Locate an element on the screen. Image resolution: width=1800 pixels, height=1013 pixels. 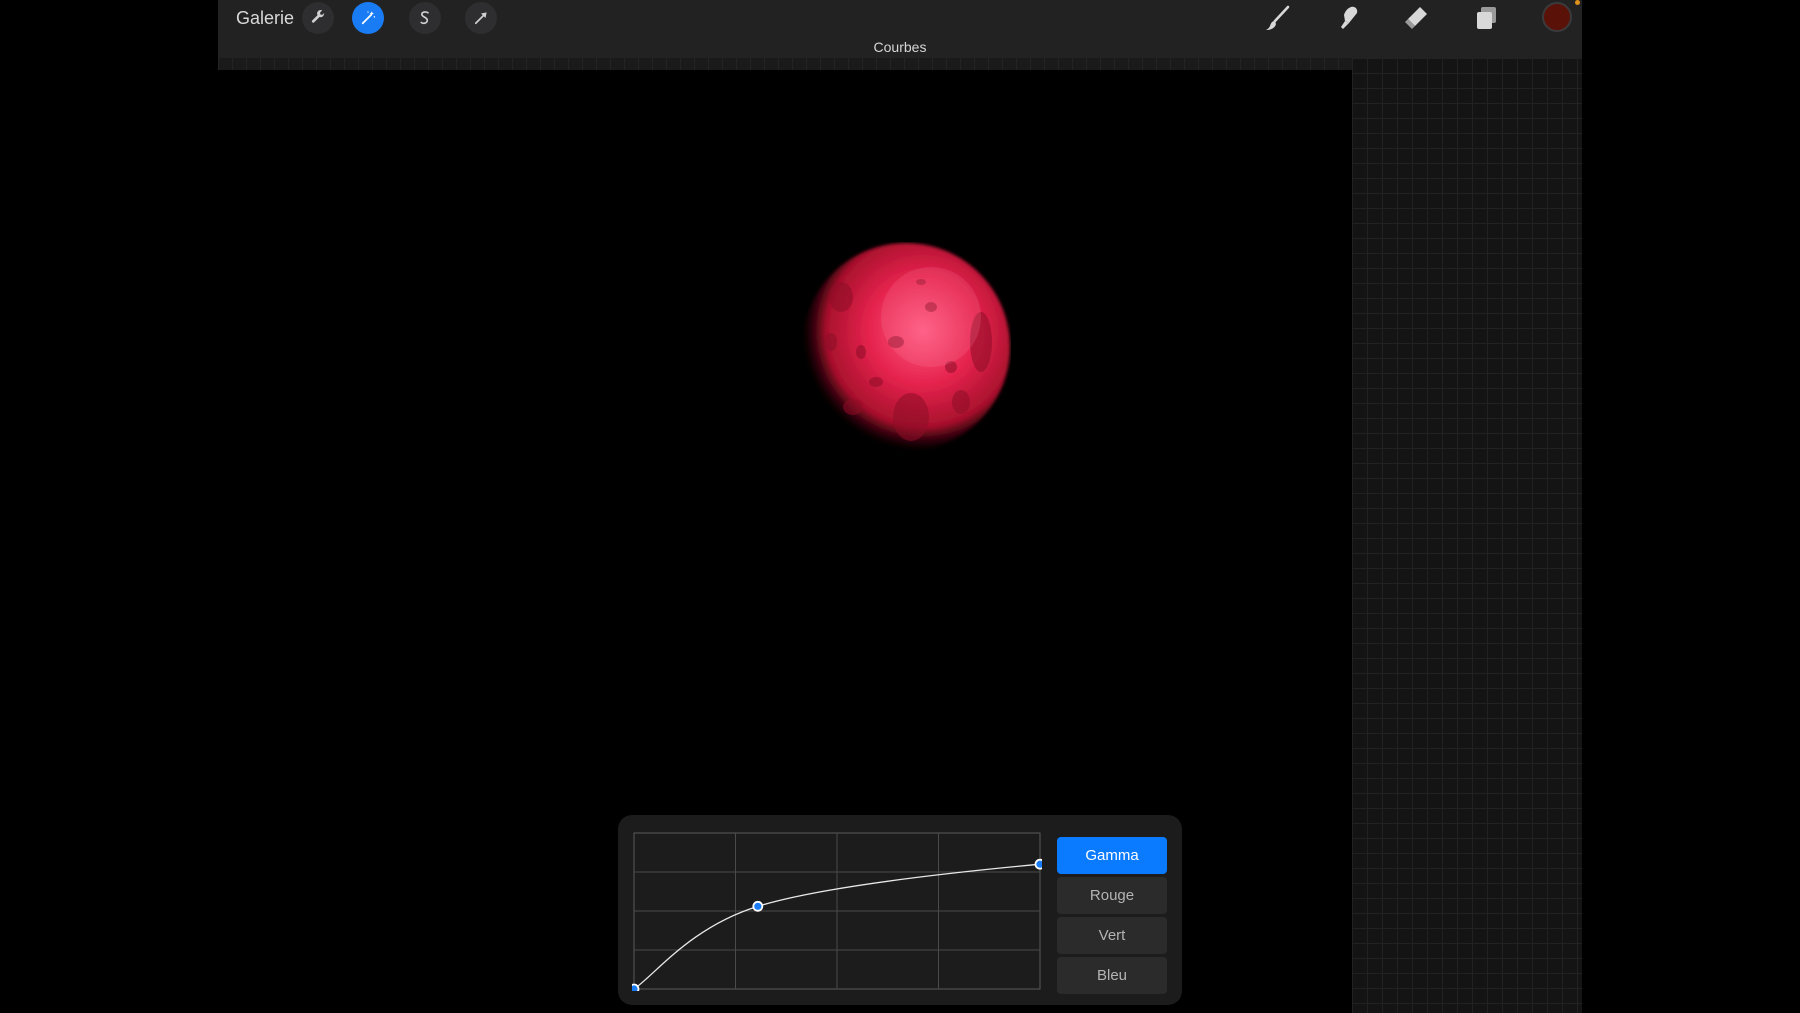
channel-blue-button: Bleu is located at coordinates (1112, 975).